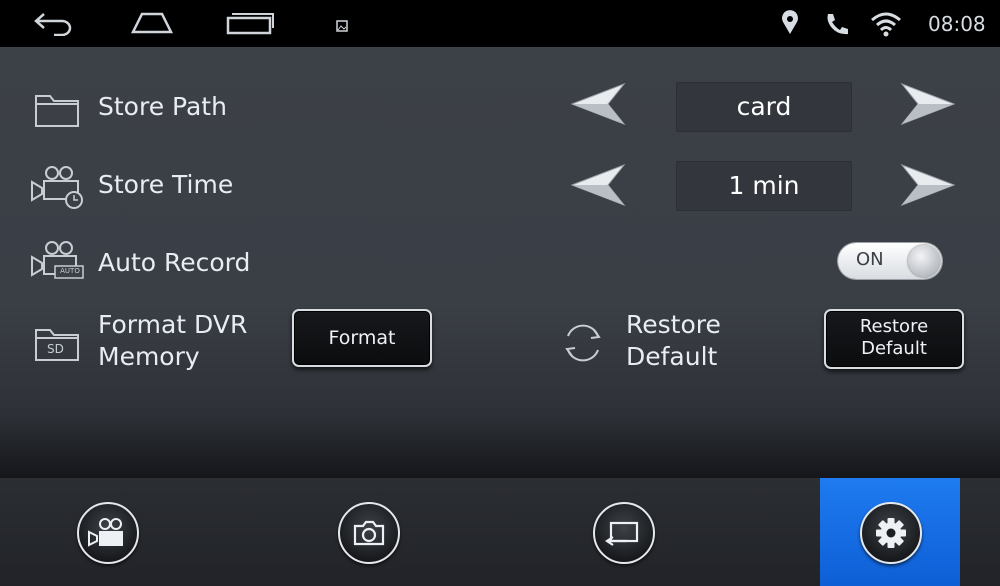  What do you see at coordinates (362, 338) in the screenshot?
I see `format-button: Format` at bounding box center [362, 338].